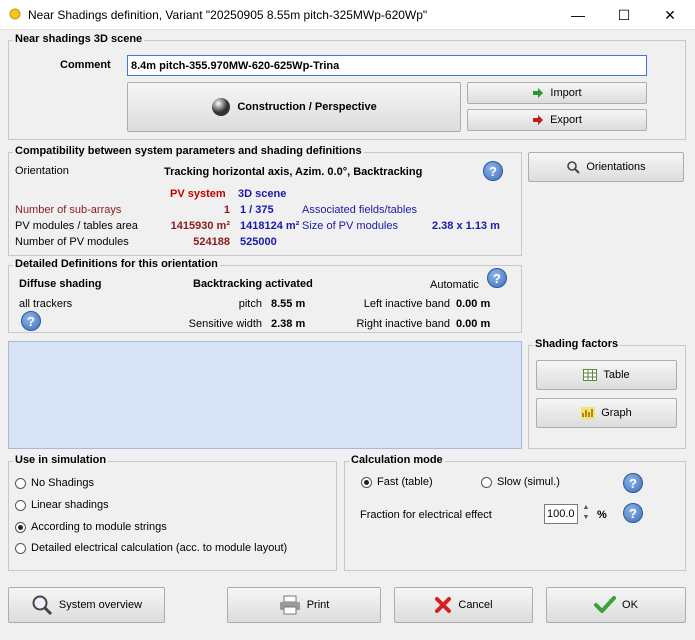 The width and height of the screenshot is (695, 640). Describe the element at coordinates (561, 514) in the screenshot. I see `fraction-input` at that location.